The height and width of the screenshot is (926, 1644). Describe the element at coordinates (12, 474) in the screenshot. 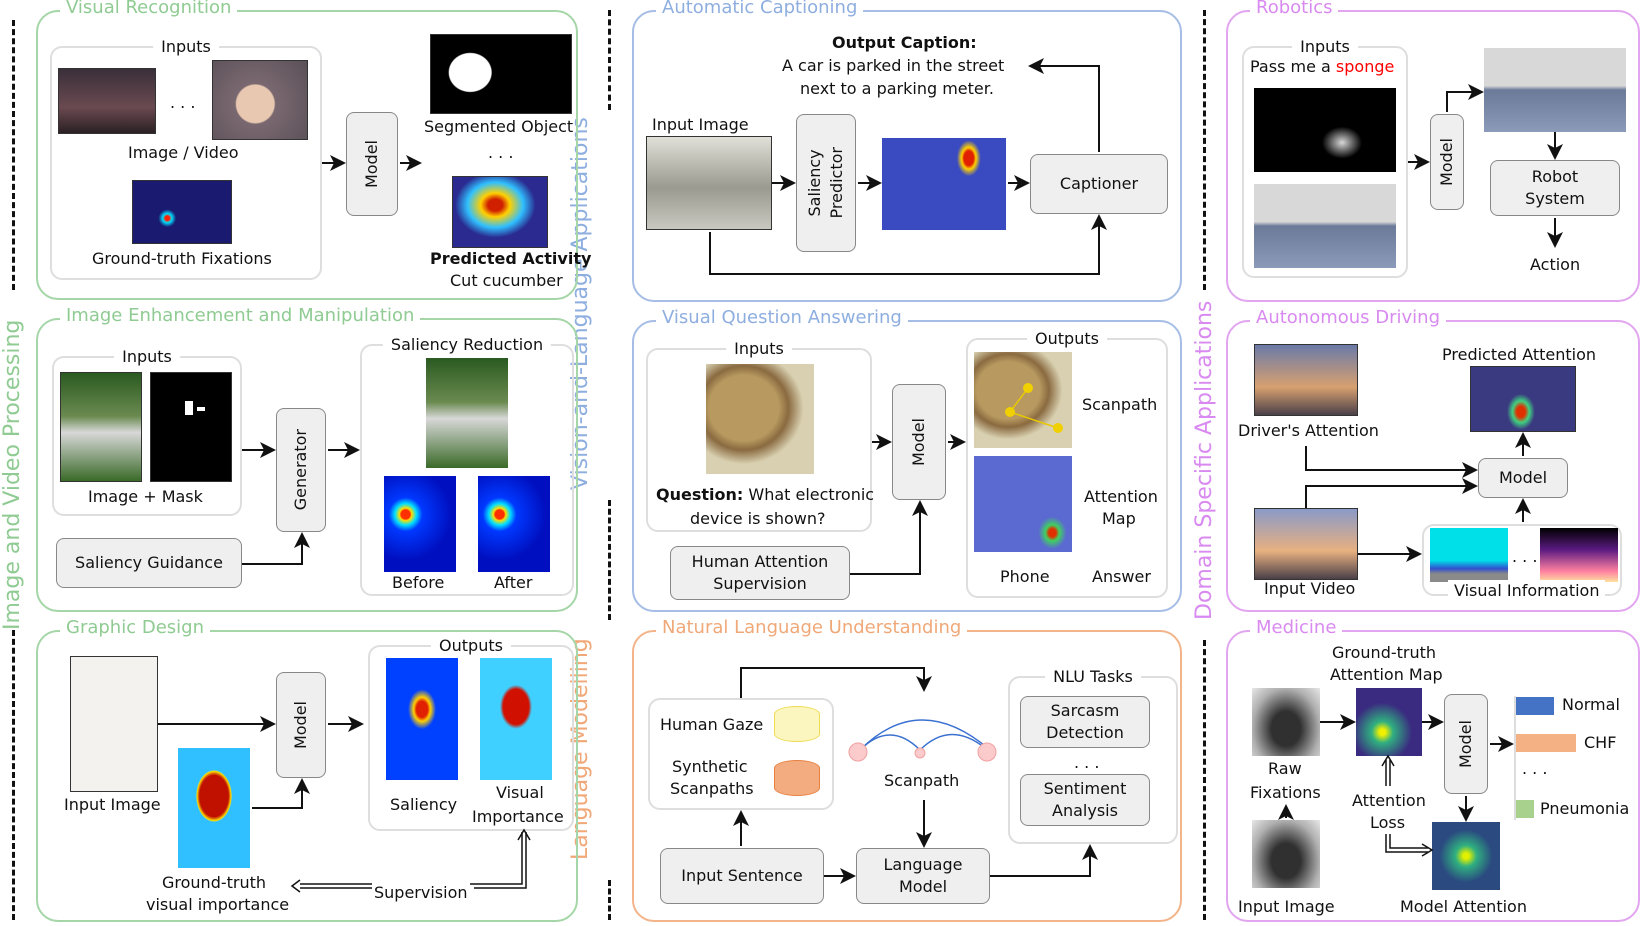

I see `section-label-image-video: Image and Video Processing` at that location.